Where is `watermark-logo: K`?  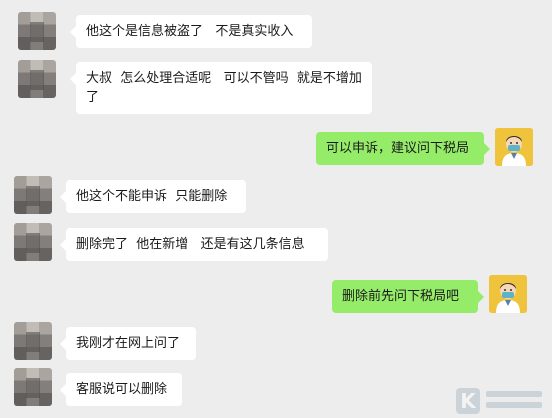
watermark-logo: K is located at coordinates (501, 402).